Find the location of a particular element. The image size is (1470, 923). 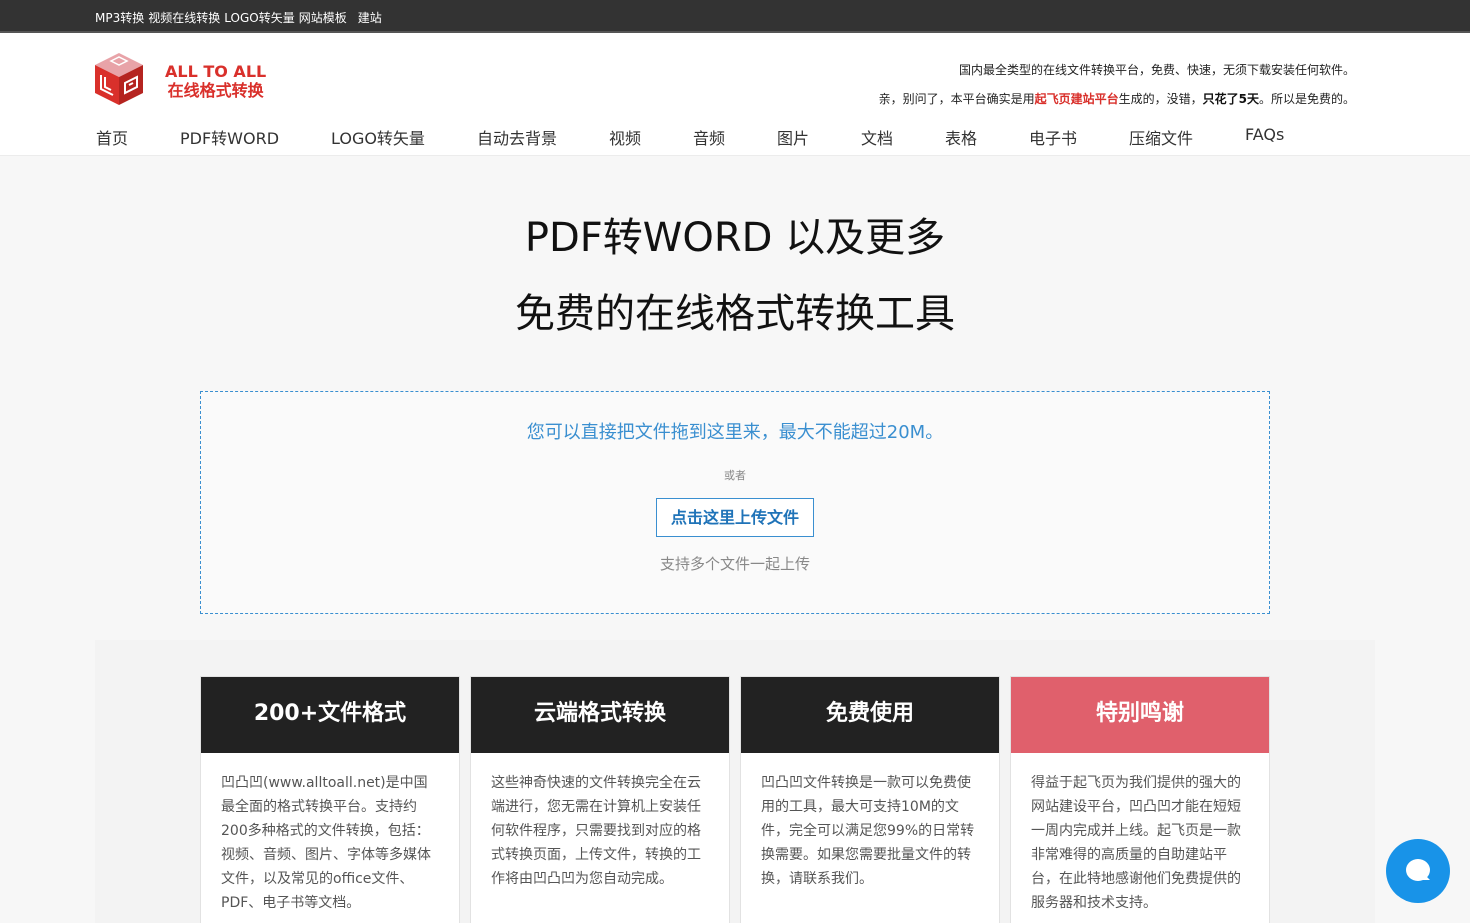

card-title: 免费使用 is located at coordinates (870, 715).